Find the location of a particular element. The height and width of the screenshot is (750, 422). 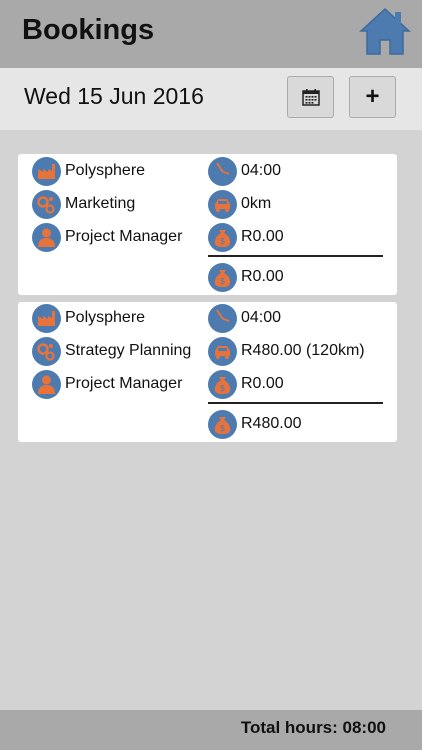

travel-row: 0km is located at coordinates (239, 204).